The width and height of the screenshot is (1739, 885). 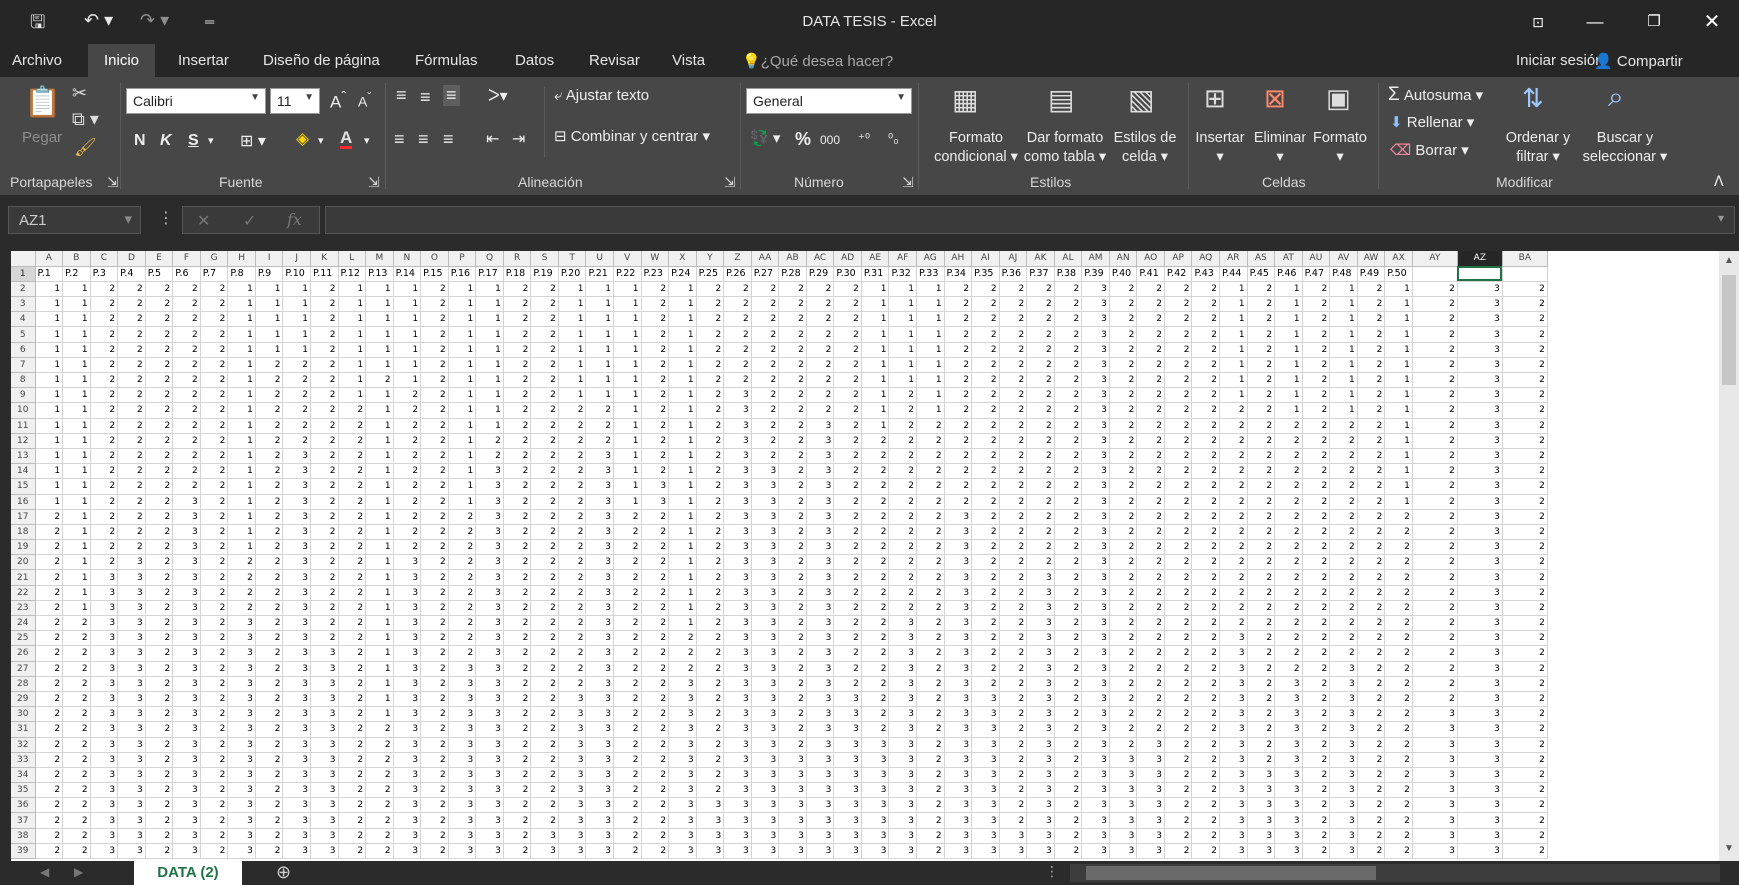 I want to click on row-header: 36, so click(x=23, y=805).